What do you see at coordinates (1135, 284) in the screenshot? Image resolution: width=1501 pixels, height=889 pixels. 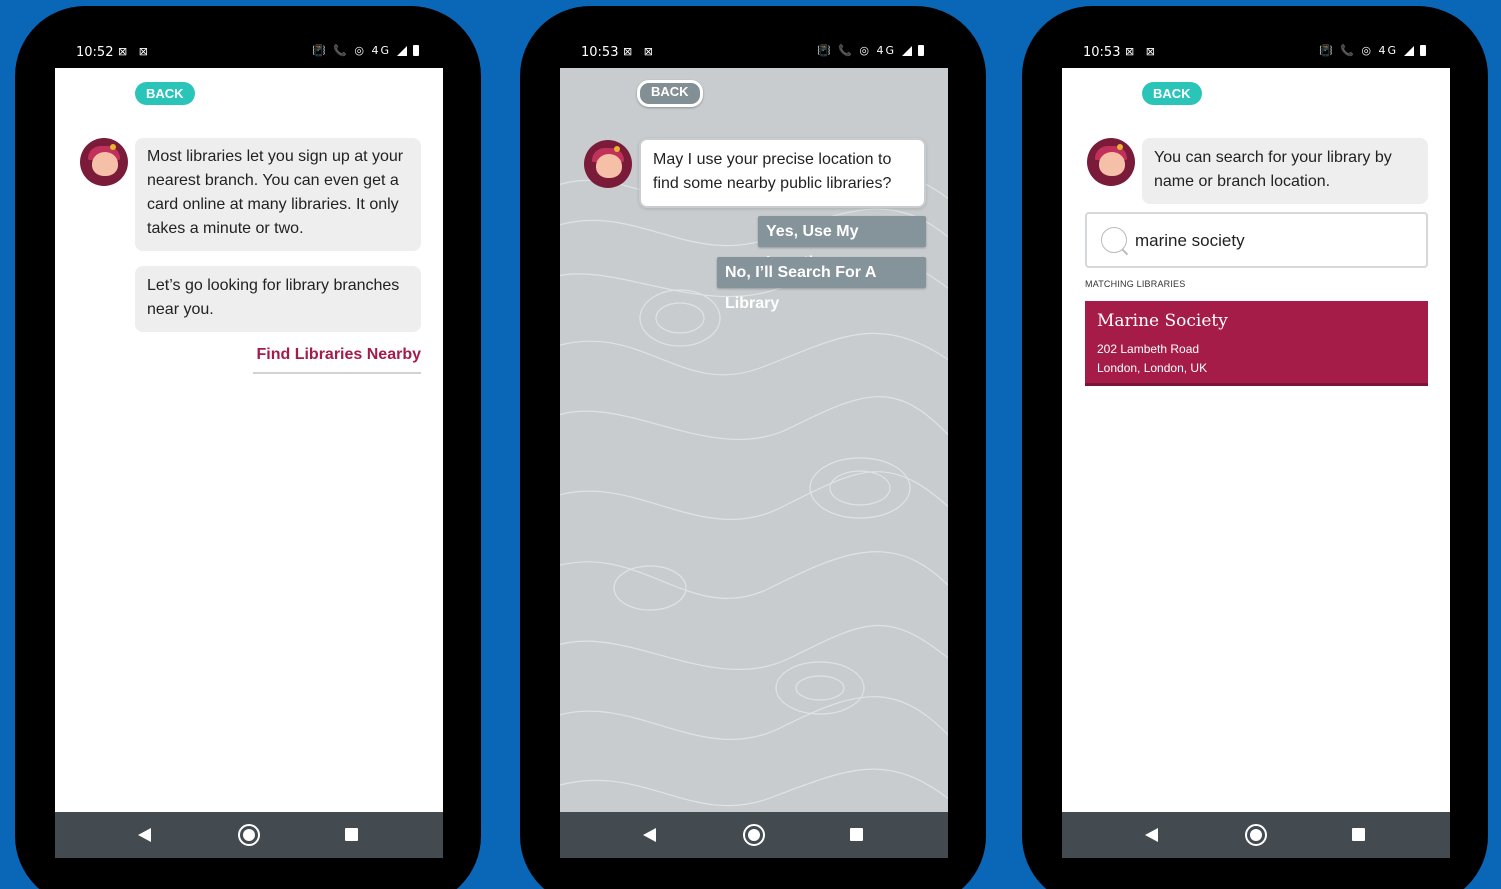 I see `matching-libraries-label: MATCHING LIBRARIES` at bounding box center [1135, 284].